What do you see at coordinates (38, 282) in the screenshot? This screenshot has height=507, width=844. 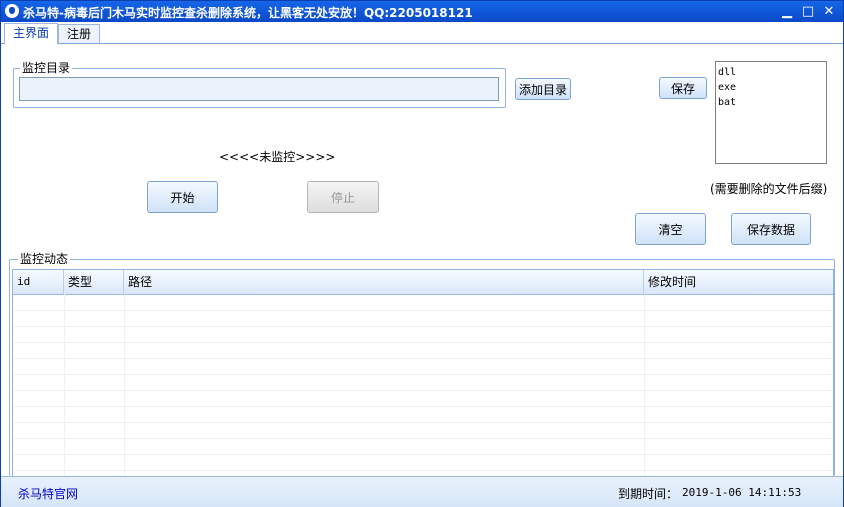 I see `column-id: id` at bounding box center [38, 282].